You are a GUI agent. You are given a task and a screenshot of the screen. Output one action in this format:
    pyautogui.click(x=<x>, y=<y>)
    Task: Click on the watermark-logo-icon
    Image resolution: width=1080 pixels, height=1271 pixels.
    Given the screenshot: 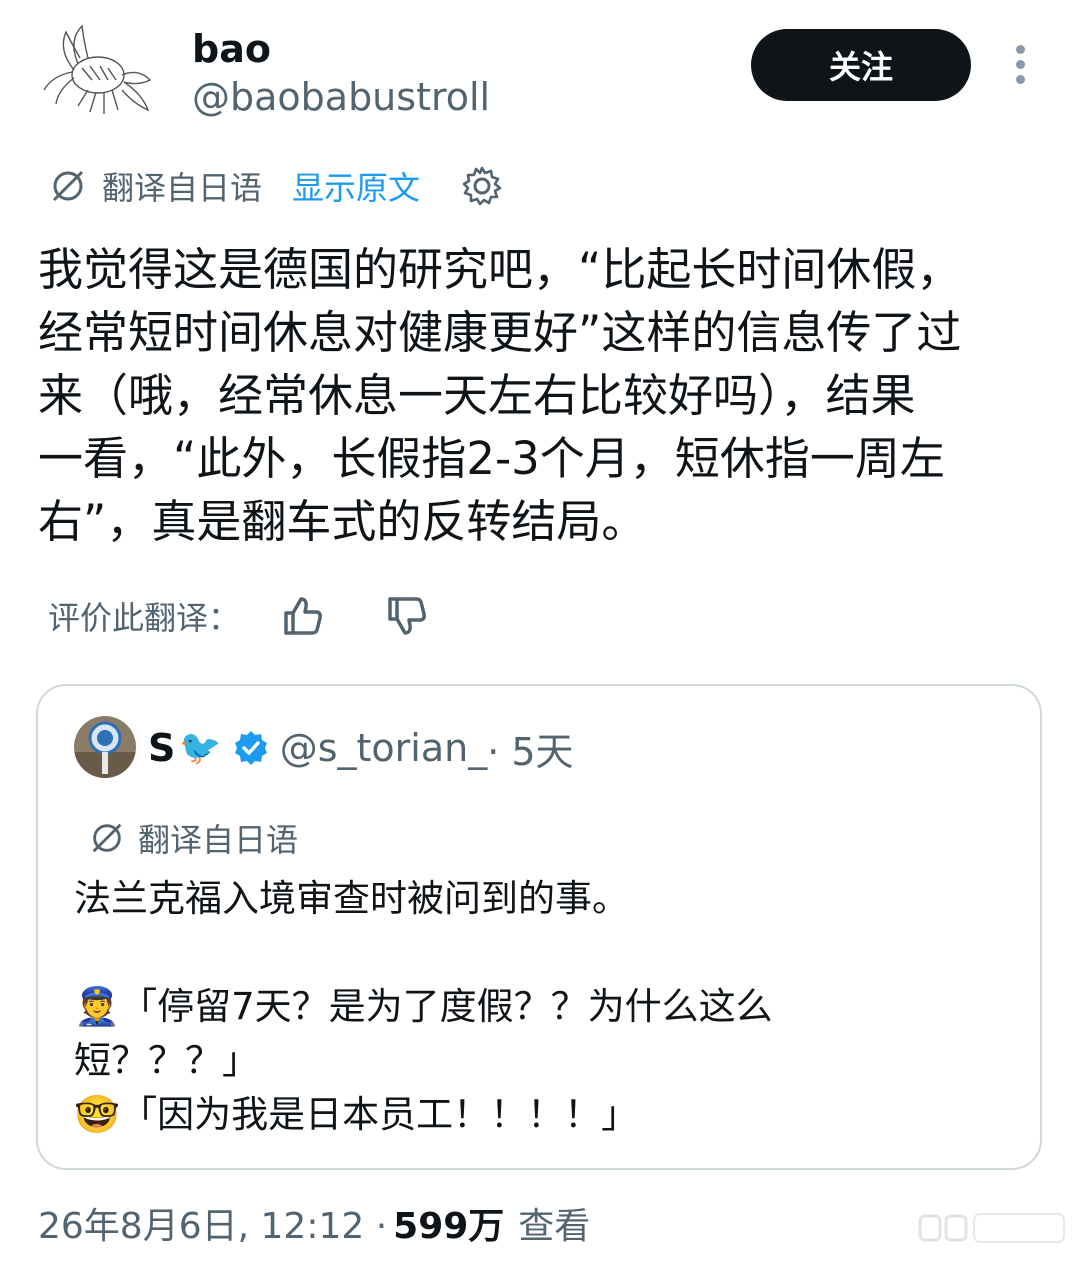 What is the action you would take?
    pyautogui.click(x=991, y=1228)
    